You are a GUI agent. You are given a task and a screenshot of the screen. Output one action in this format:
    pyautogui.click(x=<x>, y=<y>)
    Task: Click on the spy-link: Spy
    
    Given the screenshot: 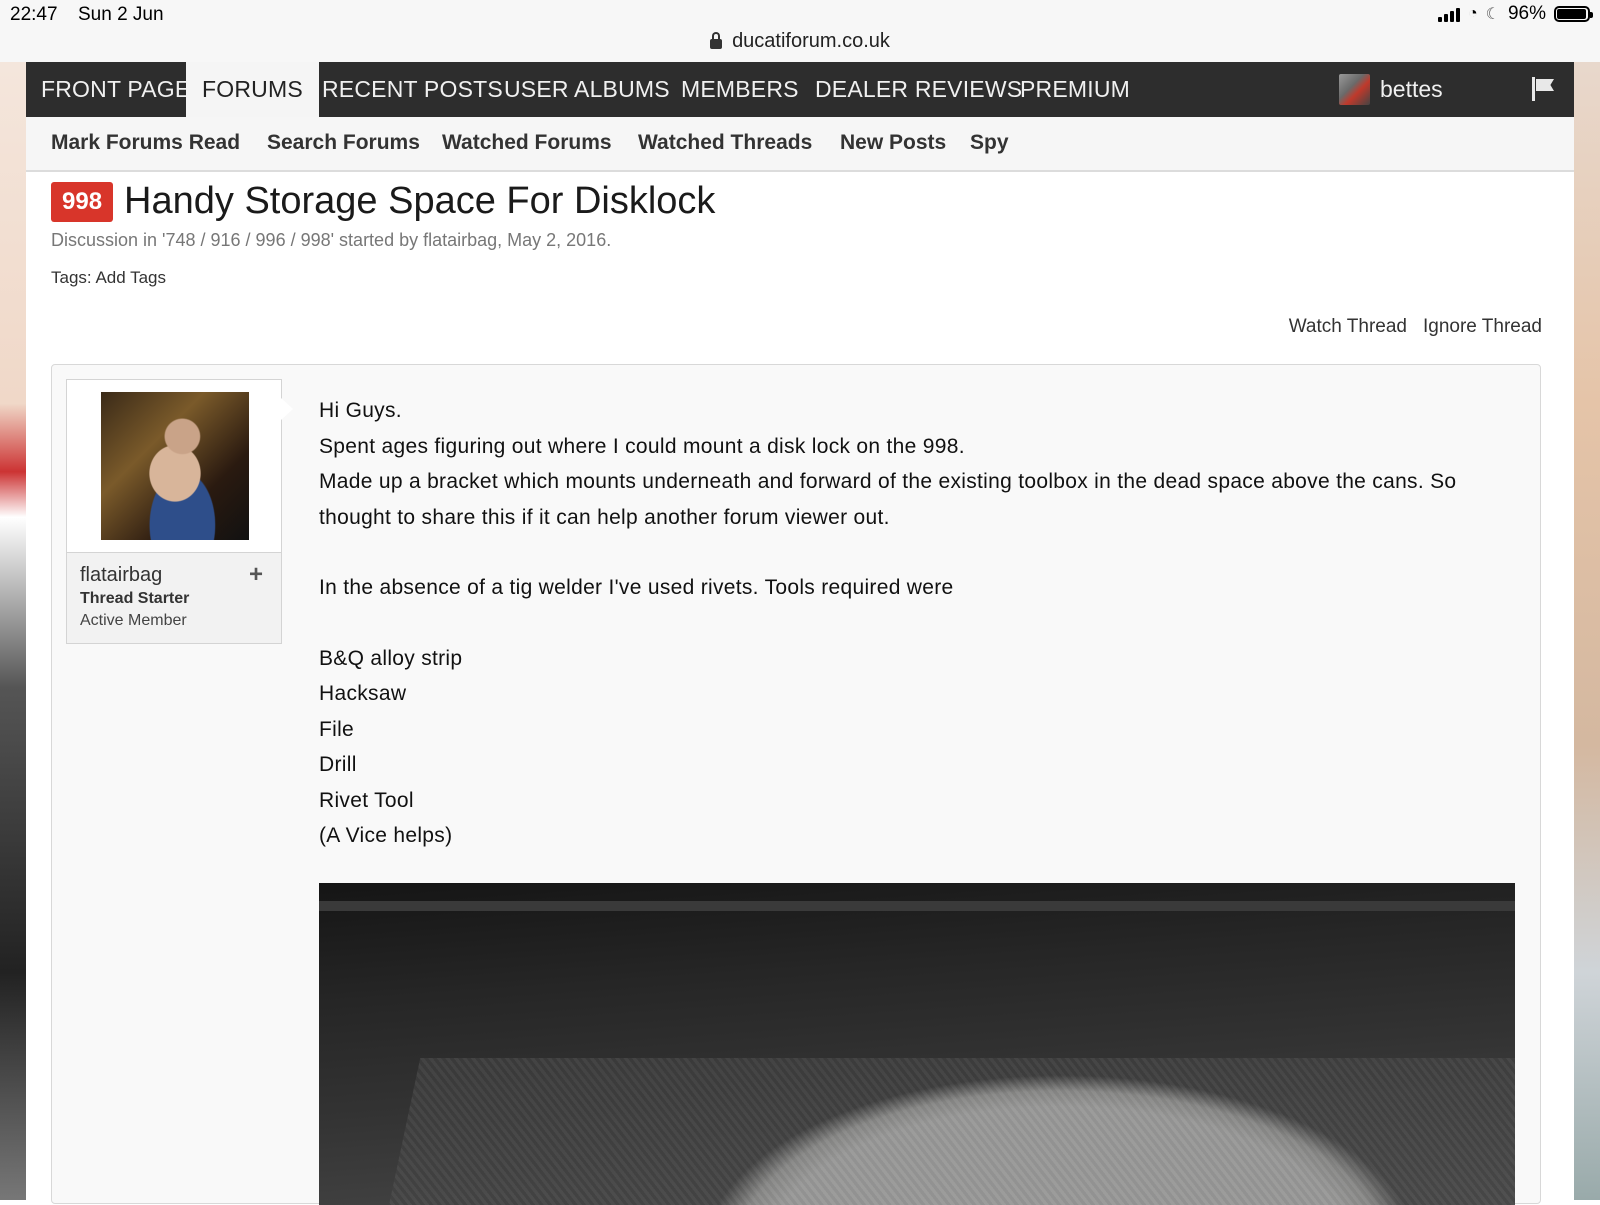 What is the action you would take?
    pyautogui.click(x=989, y=143)
    